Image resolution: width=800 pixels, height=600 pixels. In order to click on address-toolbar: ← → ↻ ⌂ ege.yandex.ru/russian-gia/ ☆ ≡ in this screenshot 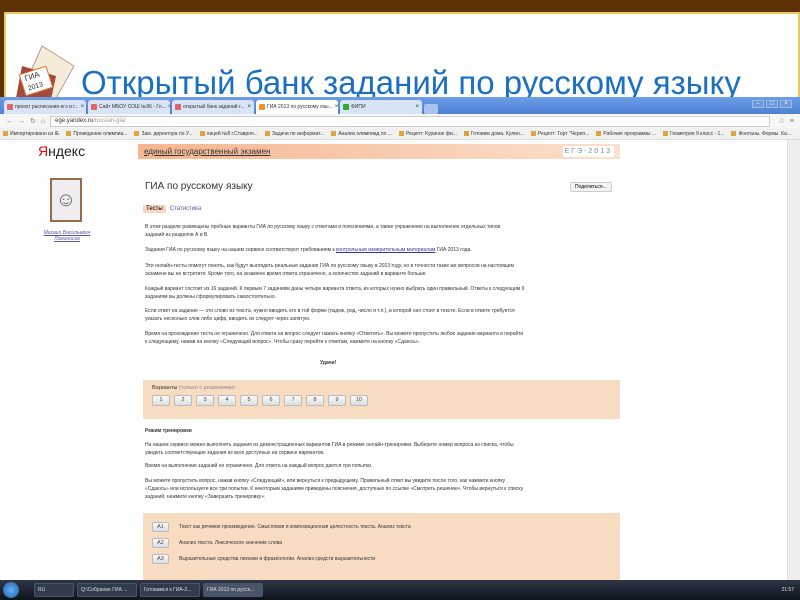, I will do `click(400, 121)`.